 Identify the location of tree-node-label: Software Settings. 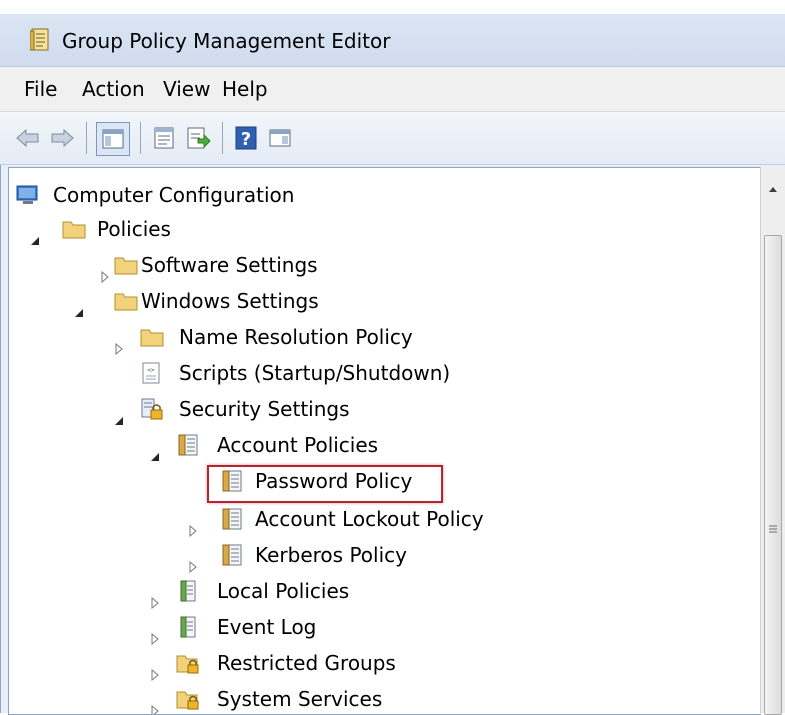
(229, 265).